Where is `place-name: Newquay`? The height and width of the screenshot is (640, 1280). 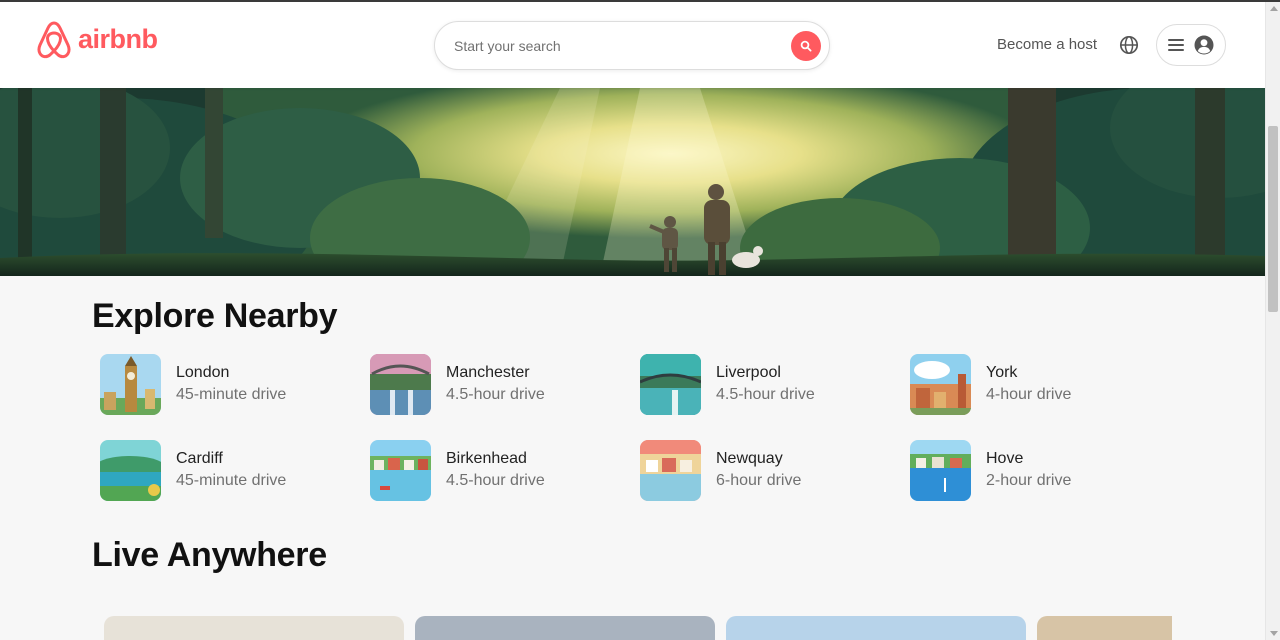
place-name: Newquay is located at coordinates (749, 458).